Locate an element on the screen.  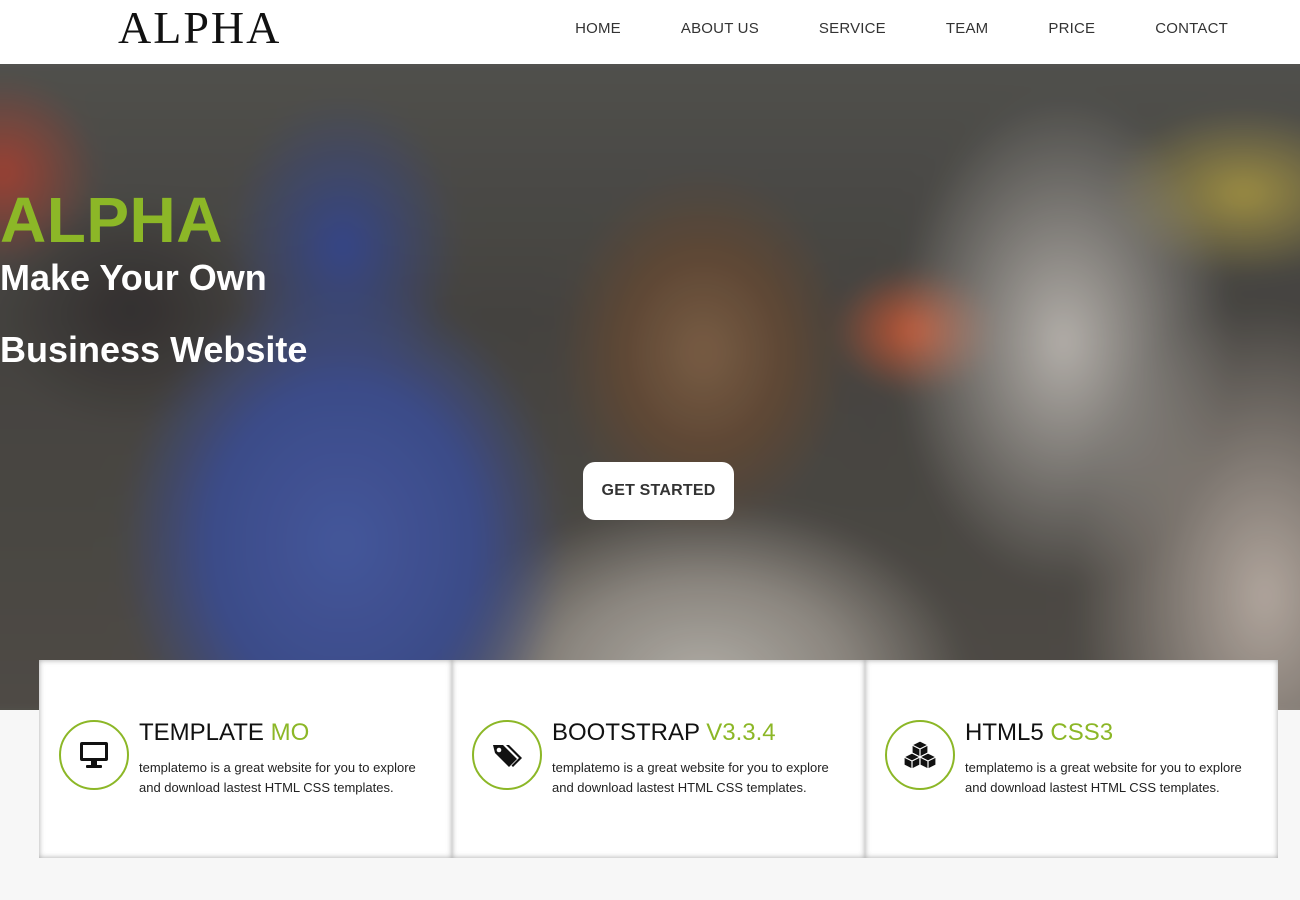
main-nav: HOME ABOUT US SERVICE TEAM PRICE CONTACT is located at coordinates (901, 28).